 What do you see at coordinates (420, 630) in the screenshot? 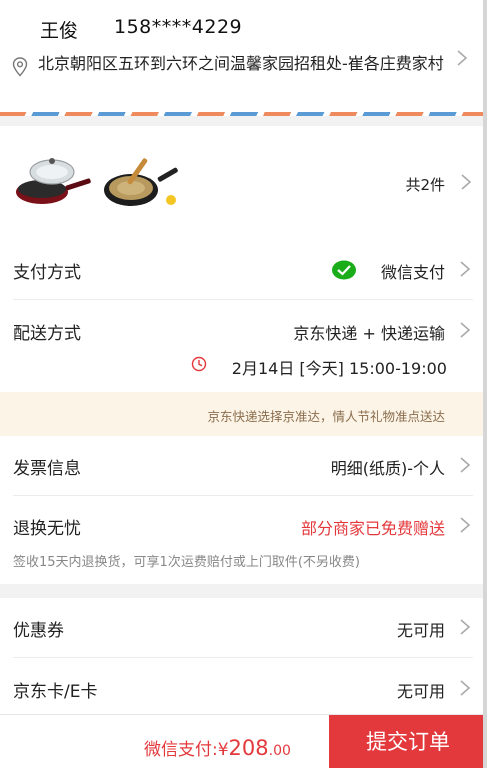
I see `coupon-value: 无可用` at bounding box center [420, 630].